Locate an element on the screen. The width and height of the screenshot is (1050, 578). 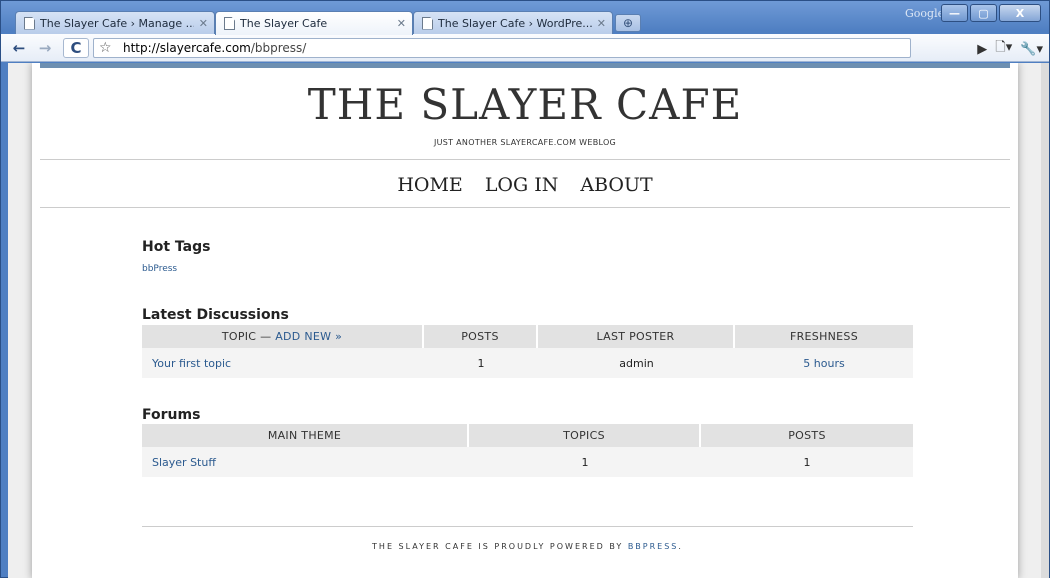
scrollbar is located at coordinates (1045, 320).